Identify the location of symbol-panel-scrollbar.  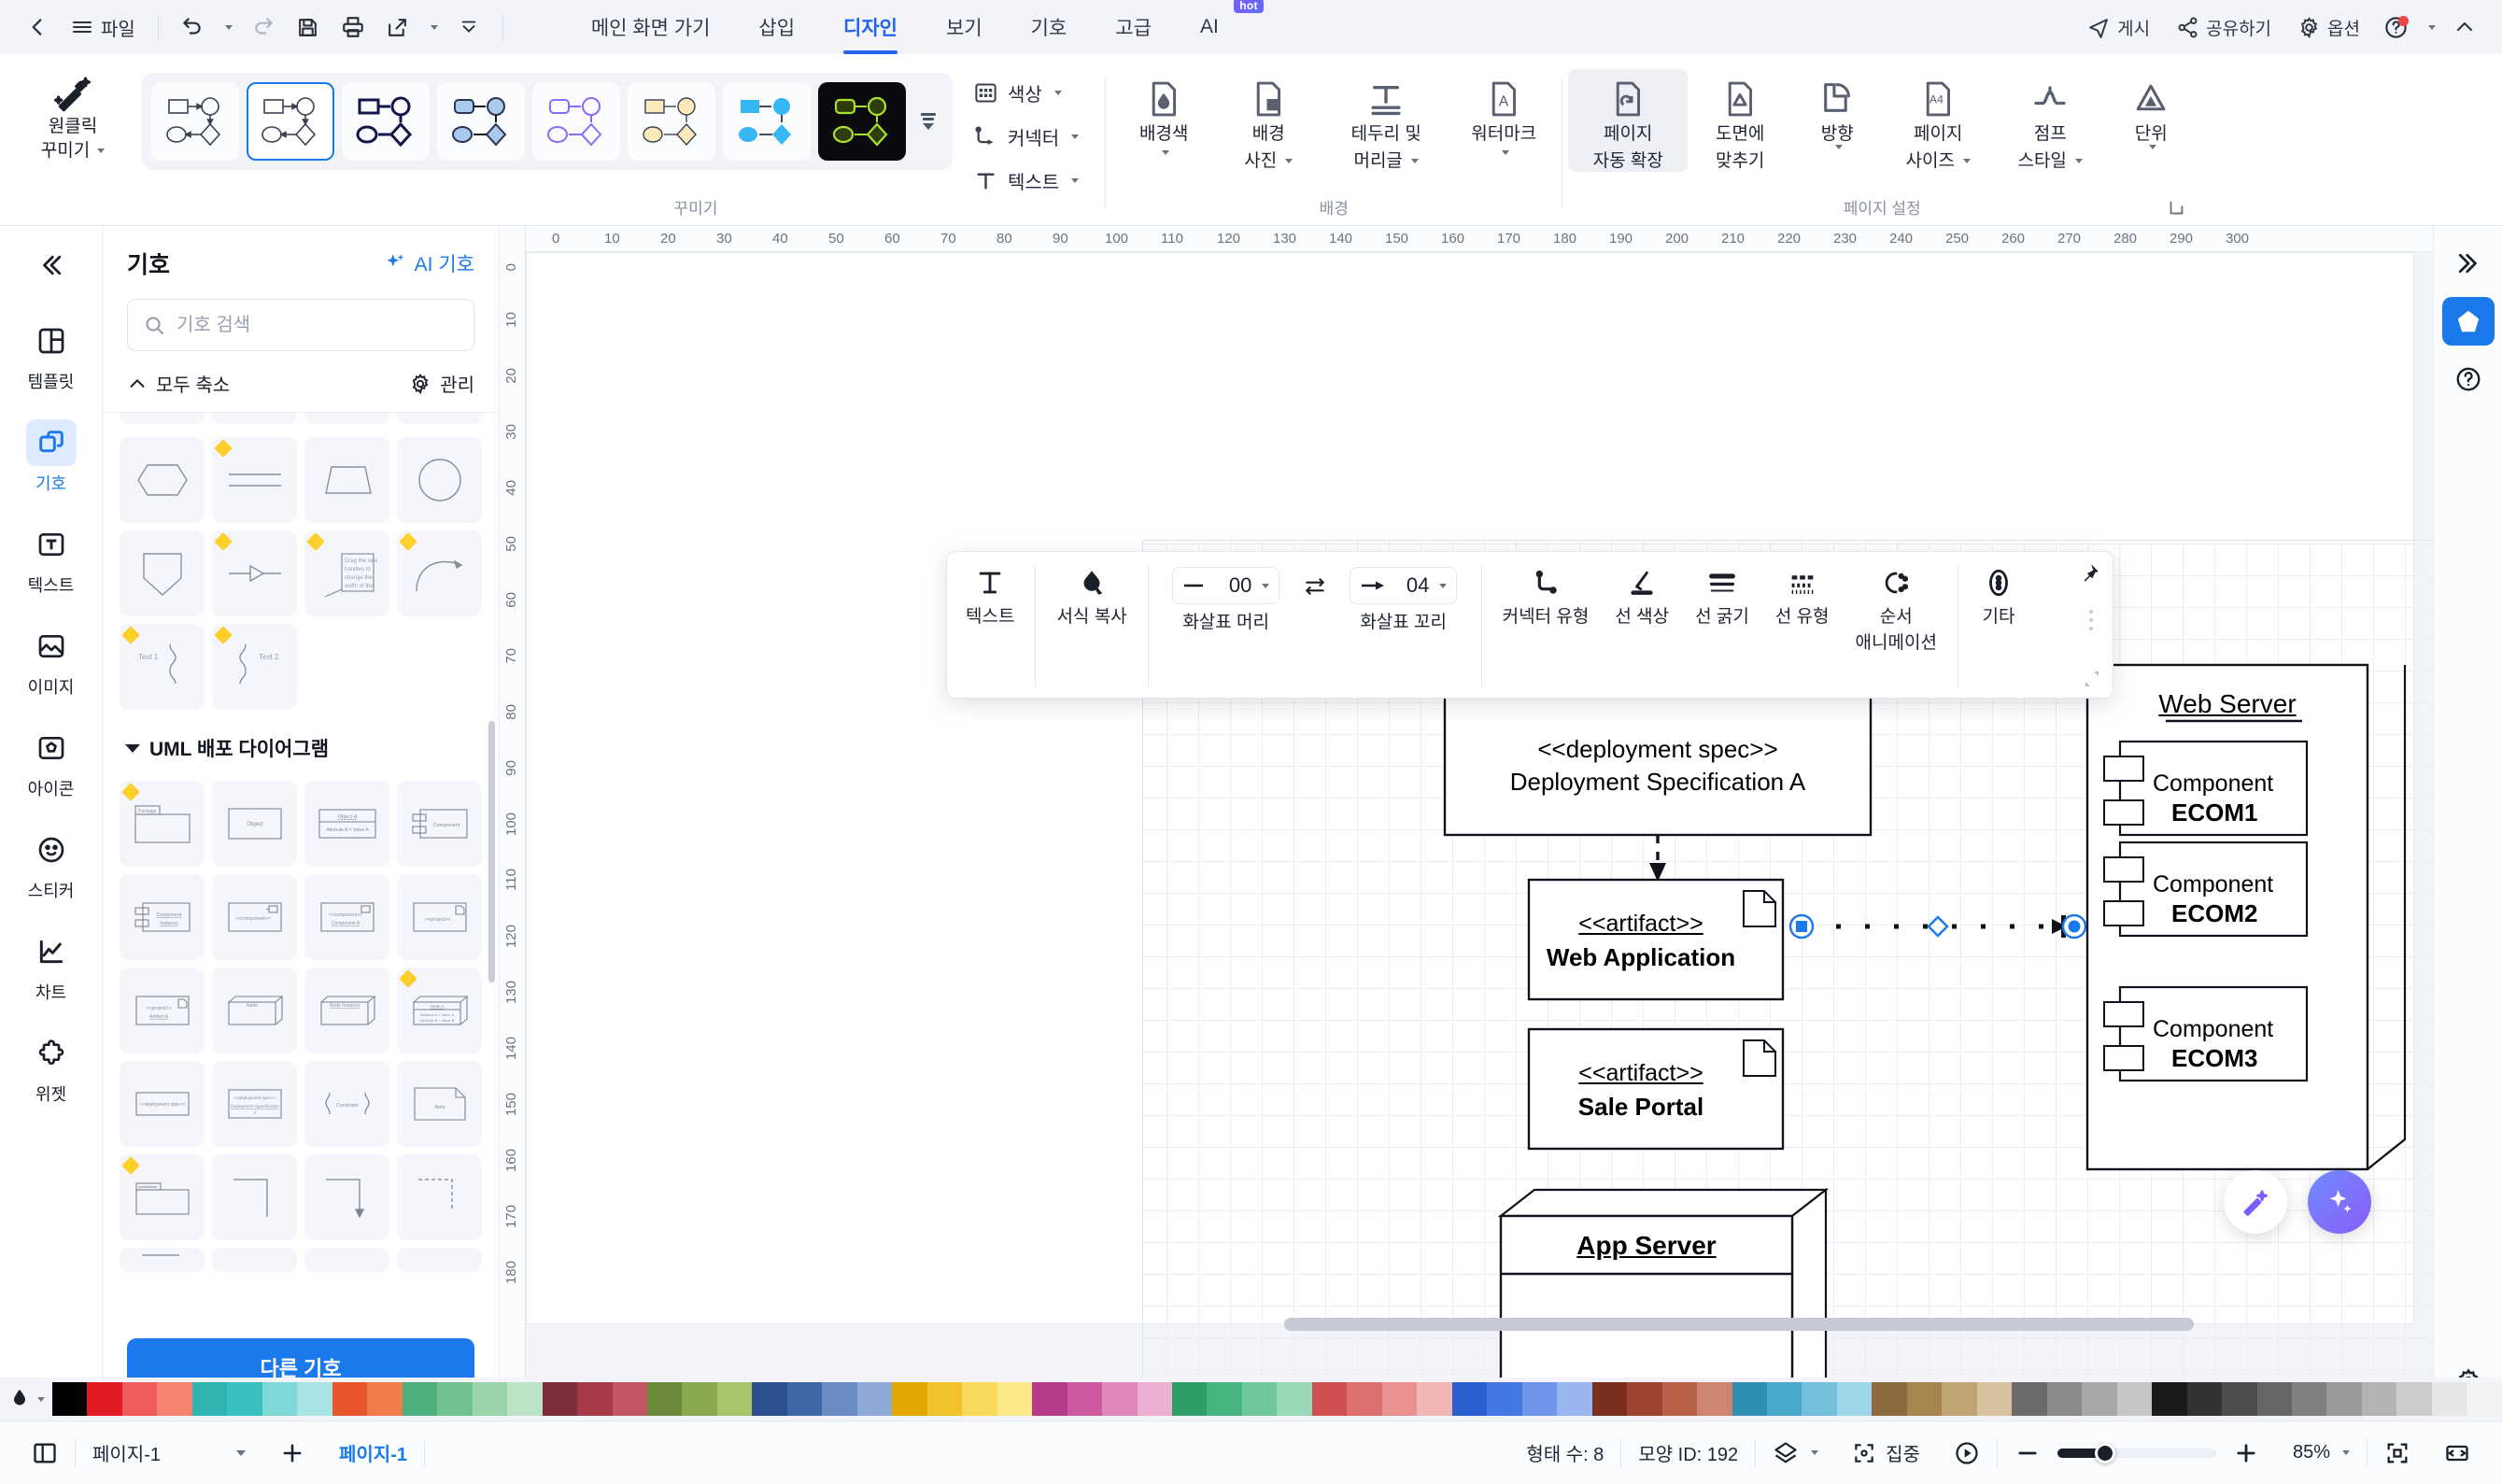
(491, 851).